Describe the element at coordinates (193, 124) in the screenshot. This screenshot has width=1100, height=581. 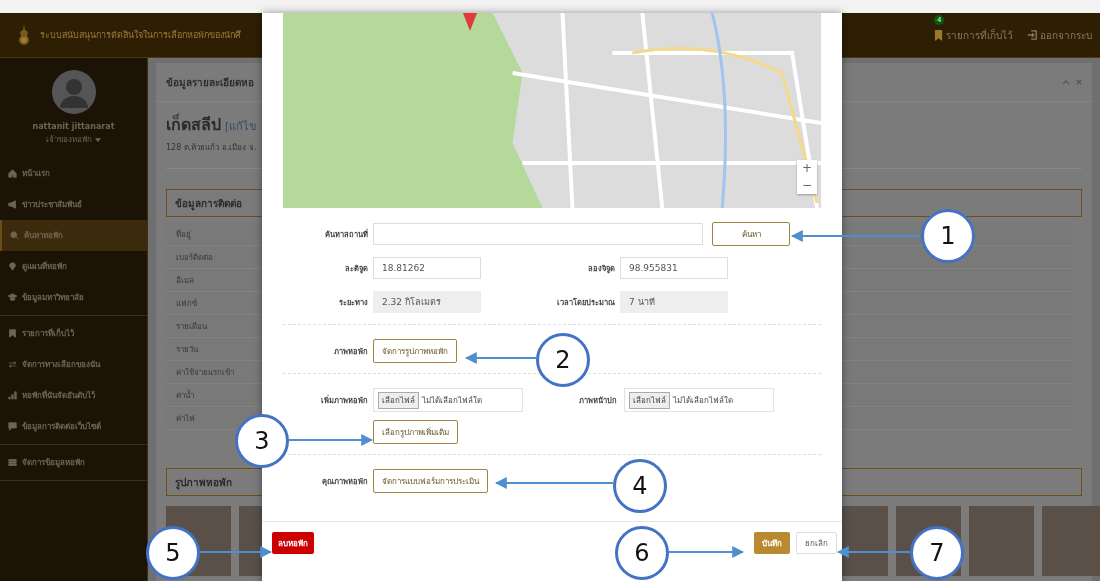
I see `dorm-name: เก็ดสลีป` at that location.